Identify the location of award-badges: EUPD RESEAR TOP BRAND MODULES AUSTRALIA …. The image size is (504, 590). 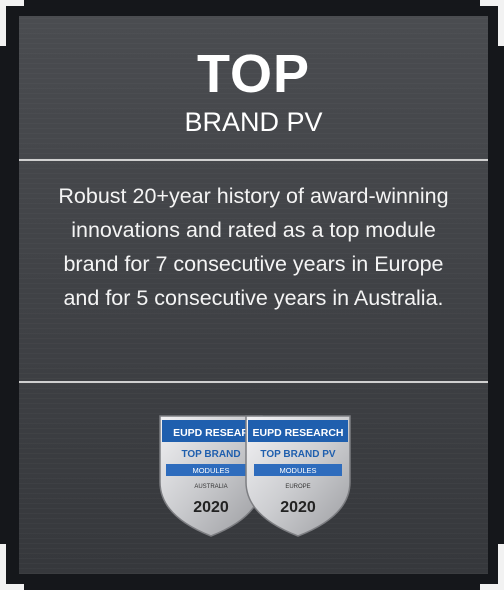
(256, 476).